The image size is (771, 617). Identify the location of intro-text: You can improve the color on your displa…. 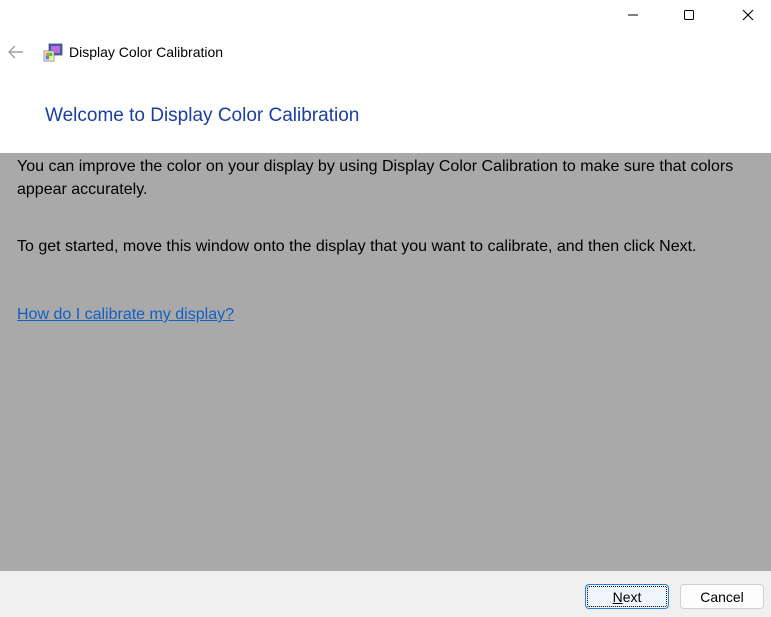
(375, 178).